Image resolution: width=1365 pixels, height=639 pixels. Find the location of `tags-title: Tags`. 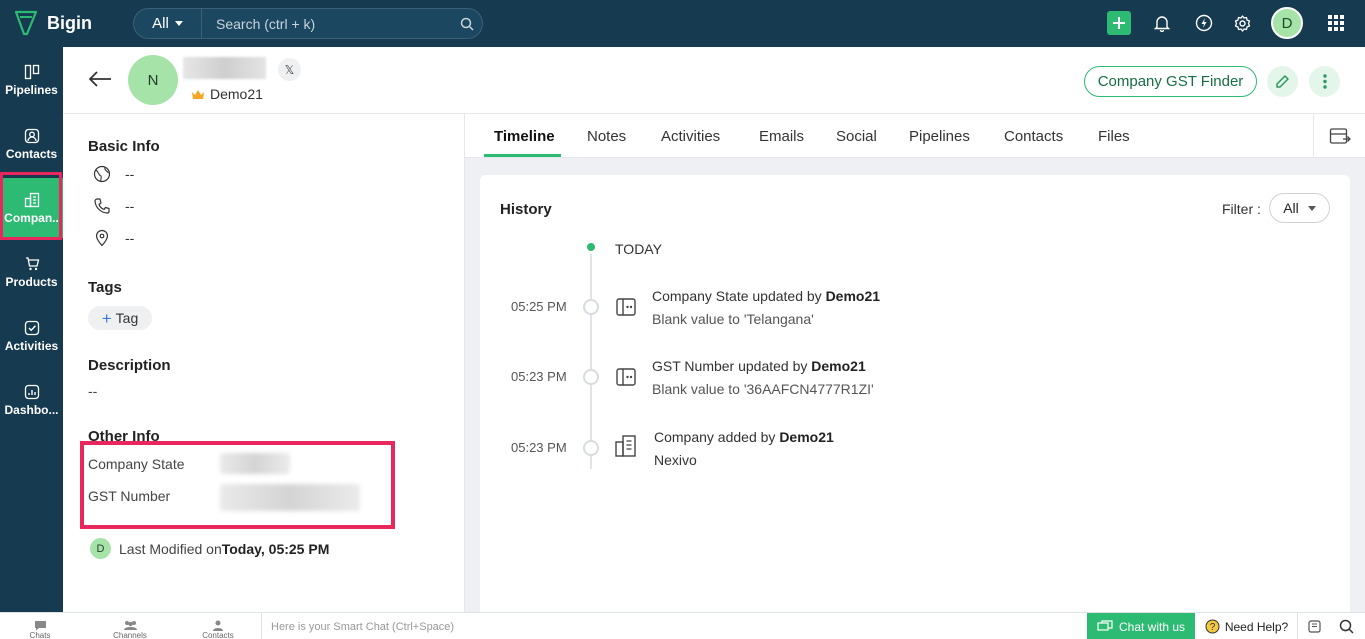

tags-title: Tags is located at coordinates (105, 287).